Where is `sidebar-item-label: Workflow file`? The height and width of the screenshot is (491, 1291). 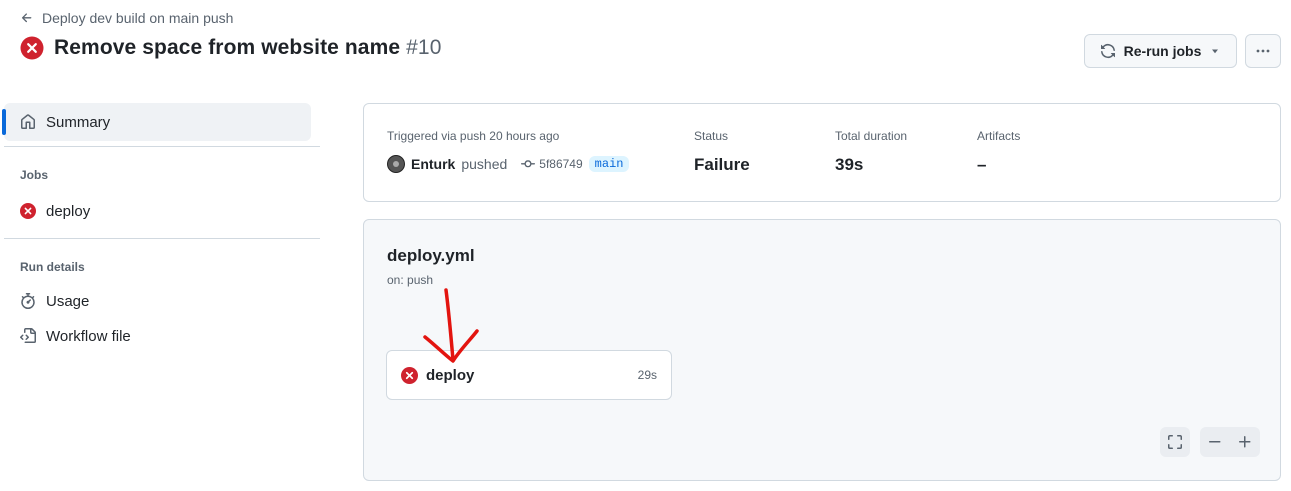 sidebar-item-label: Workflow file is located at coordinates (88, 336).